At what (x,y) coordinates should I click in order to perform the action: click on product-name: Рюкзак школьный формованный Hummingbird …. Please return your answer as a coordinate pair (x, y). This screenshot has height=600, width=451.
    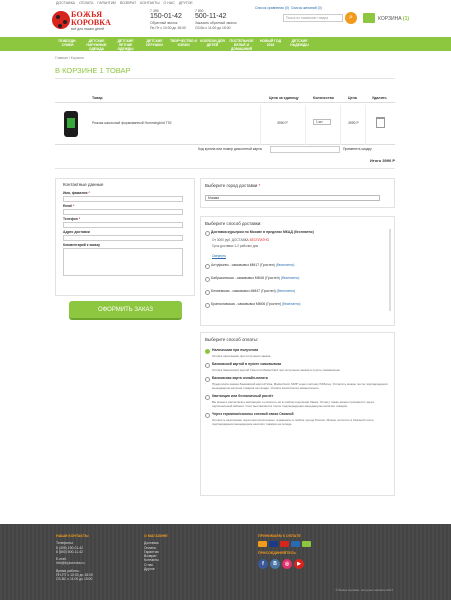
    Looking at the image, I should click on (131, 123).